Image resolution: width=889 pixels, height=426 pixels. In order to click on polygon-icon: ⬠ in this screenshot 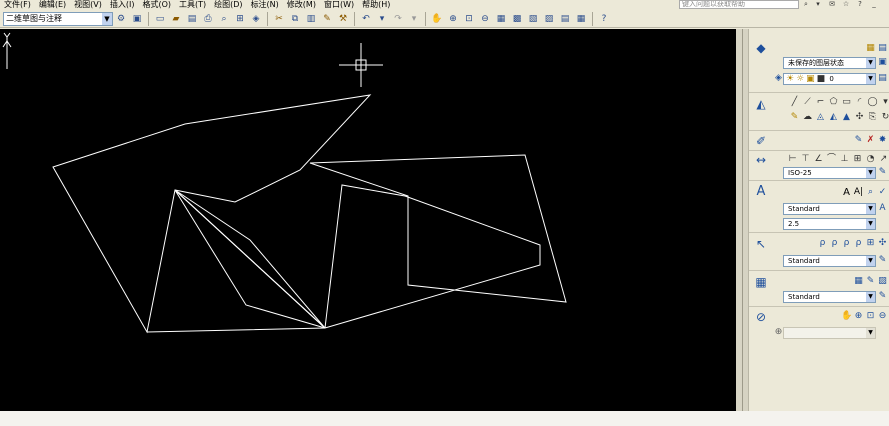, I will do `click(833, 102)`.